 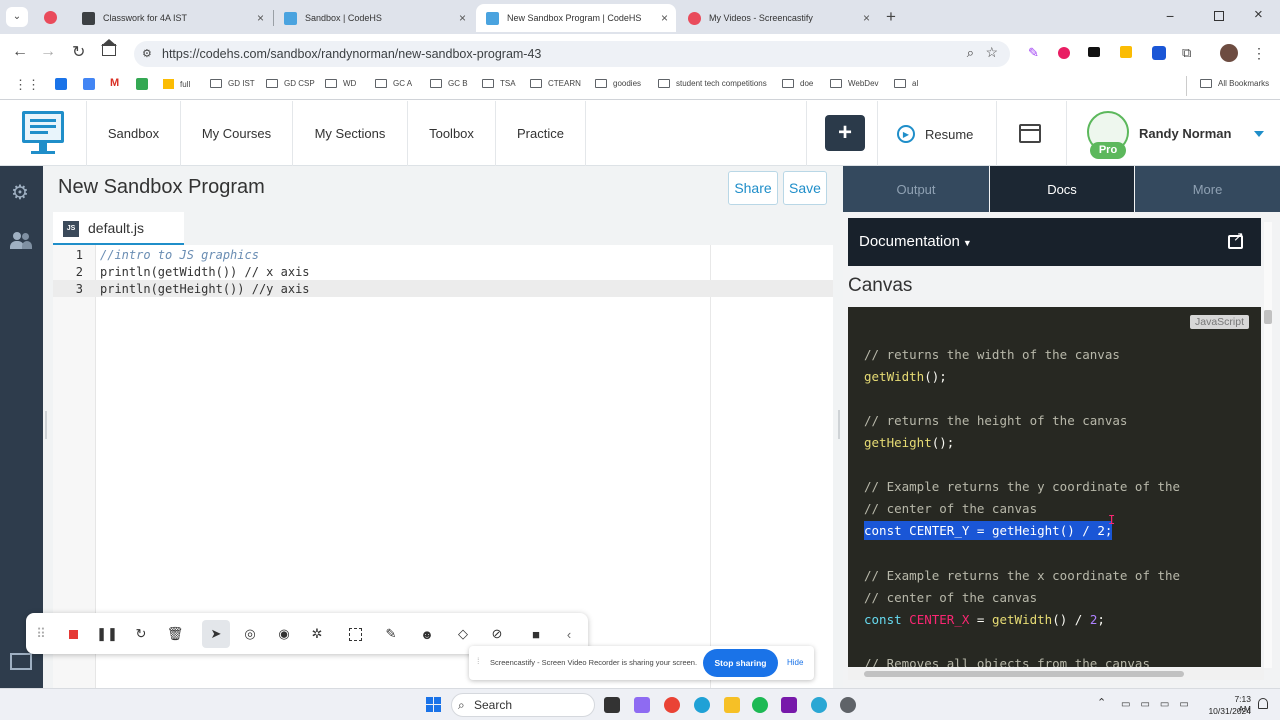 What do you see at coordinates (434, 705) in the screenshot?
I see `windows-start-icon` at bounding box center [434, 705].